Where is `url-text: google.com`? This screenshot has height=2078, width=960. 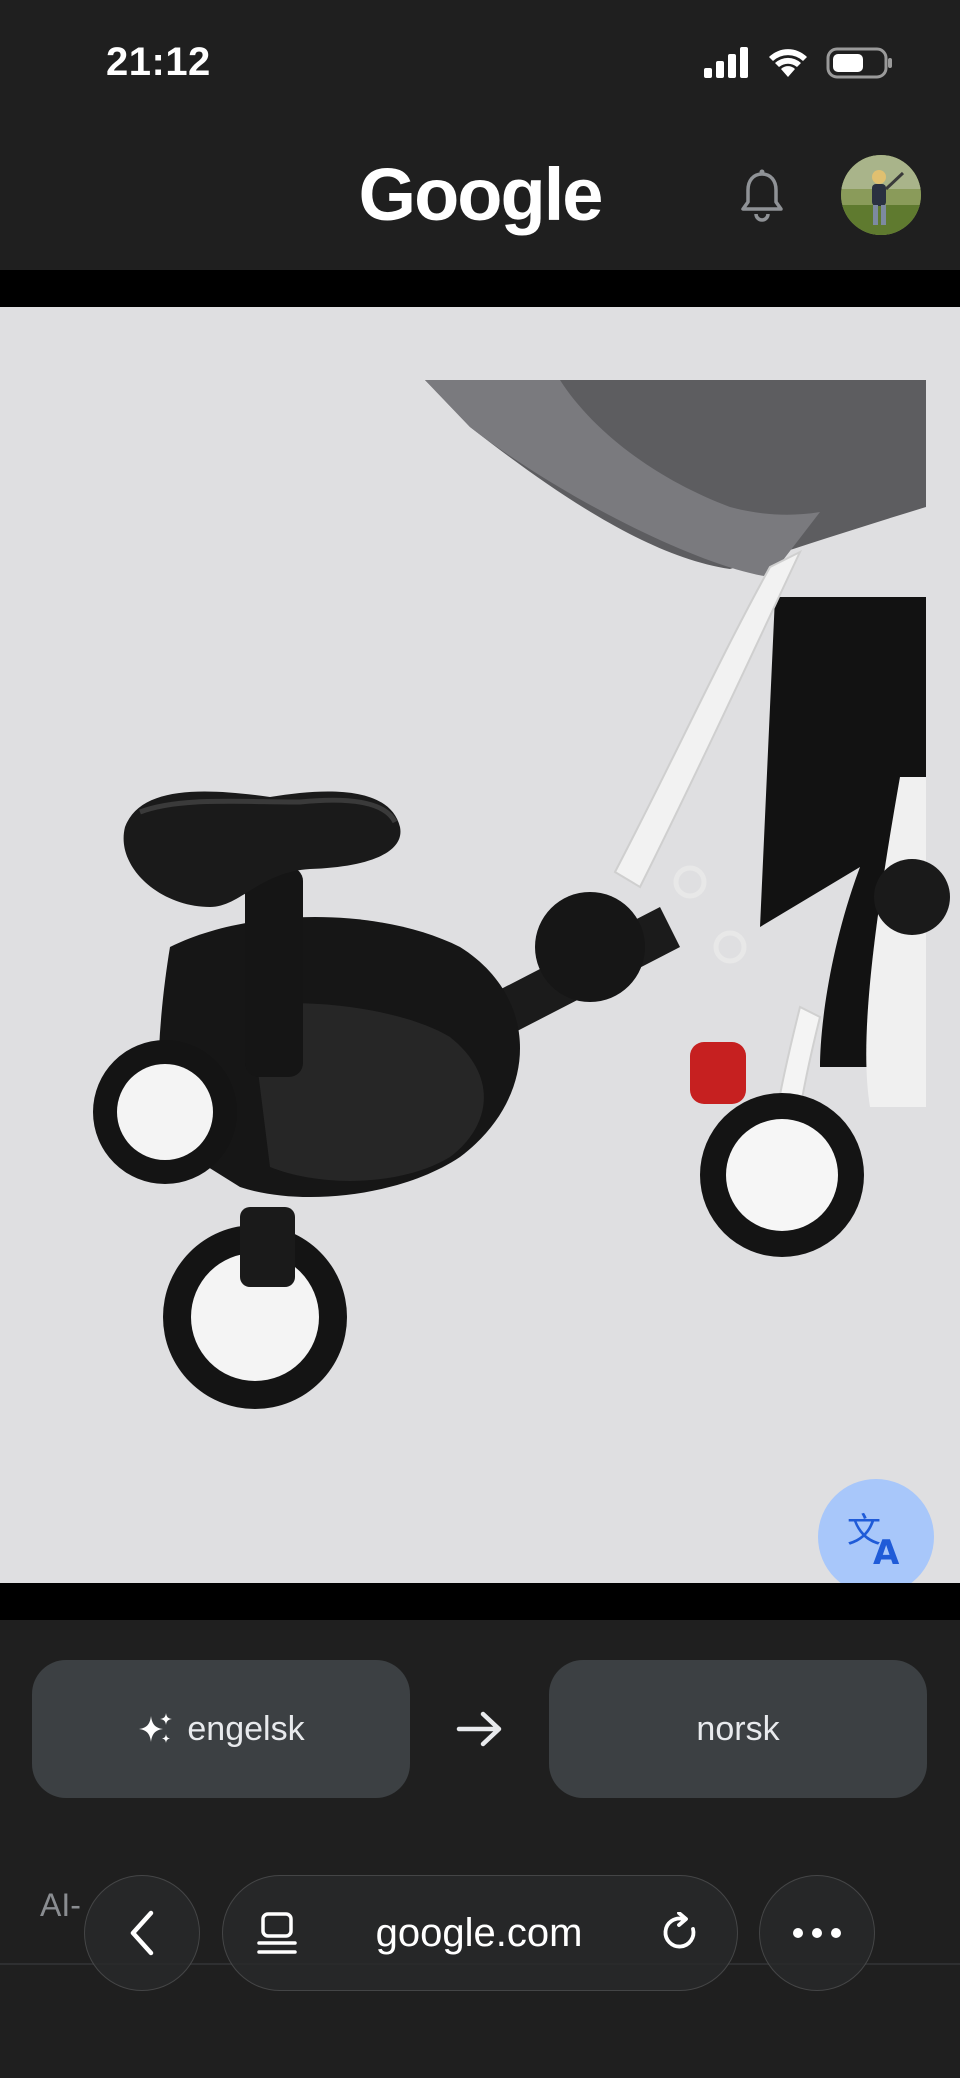
url-text: google.com is located at coordinates (479, 1933).